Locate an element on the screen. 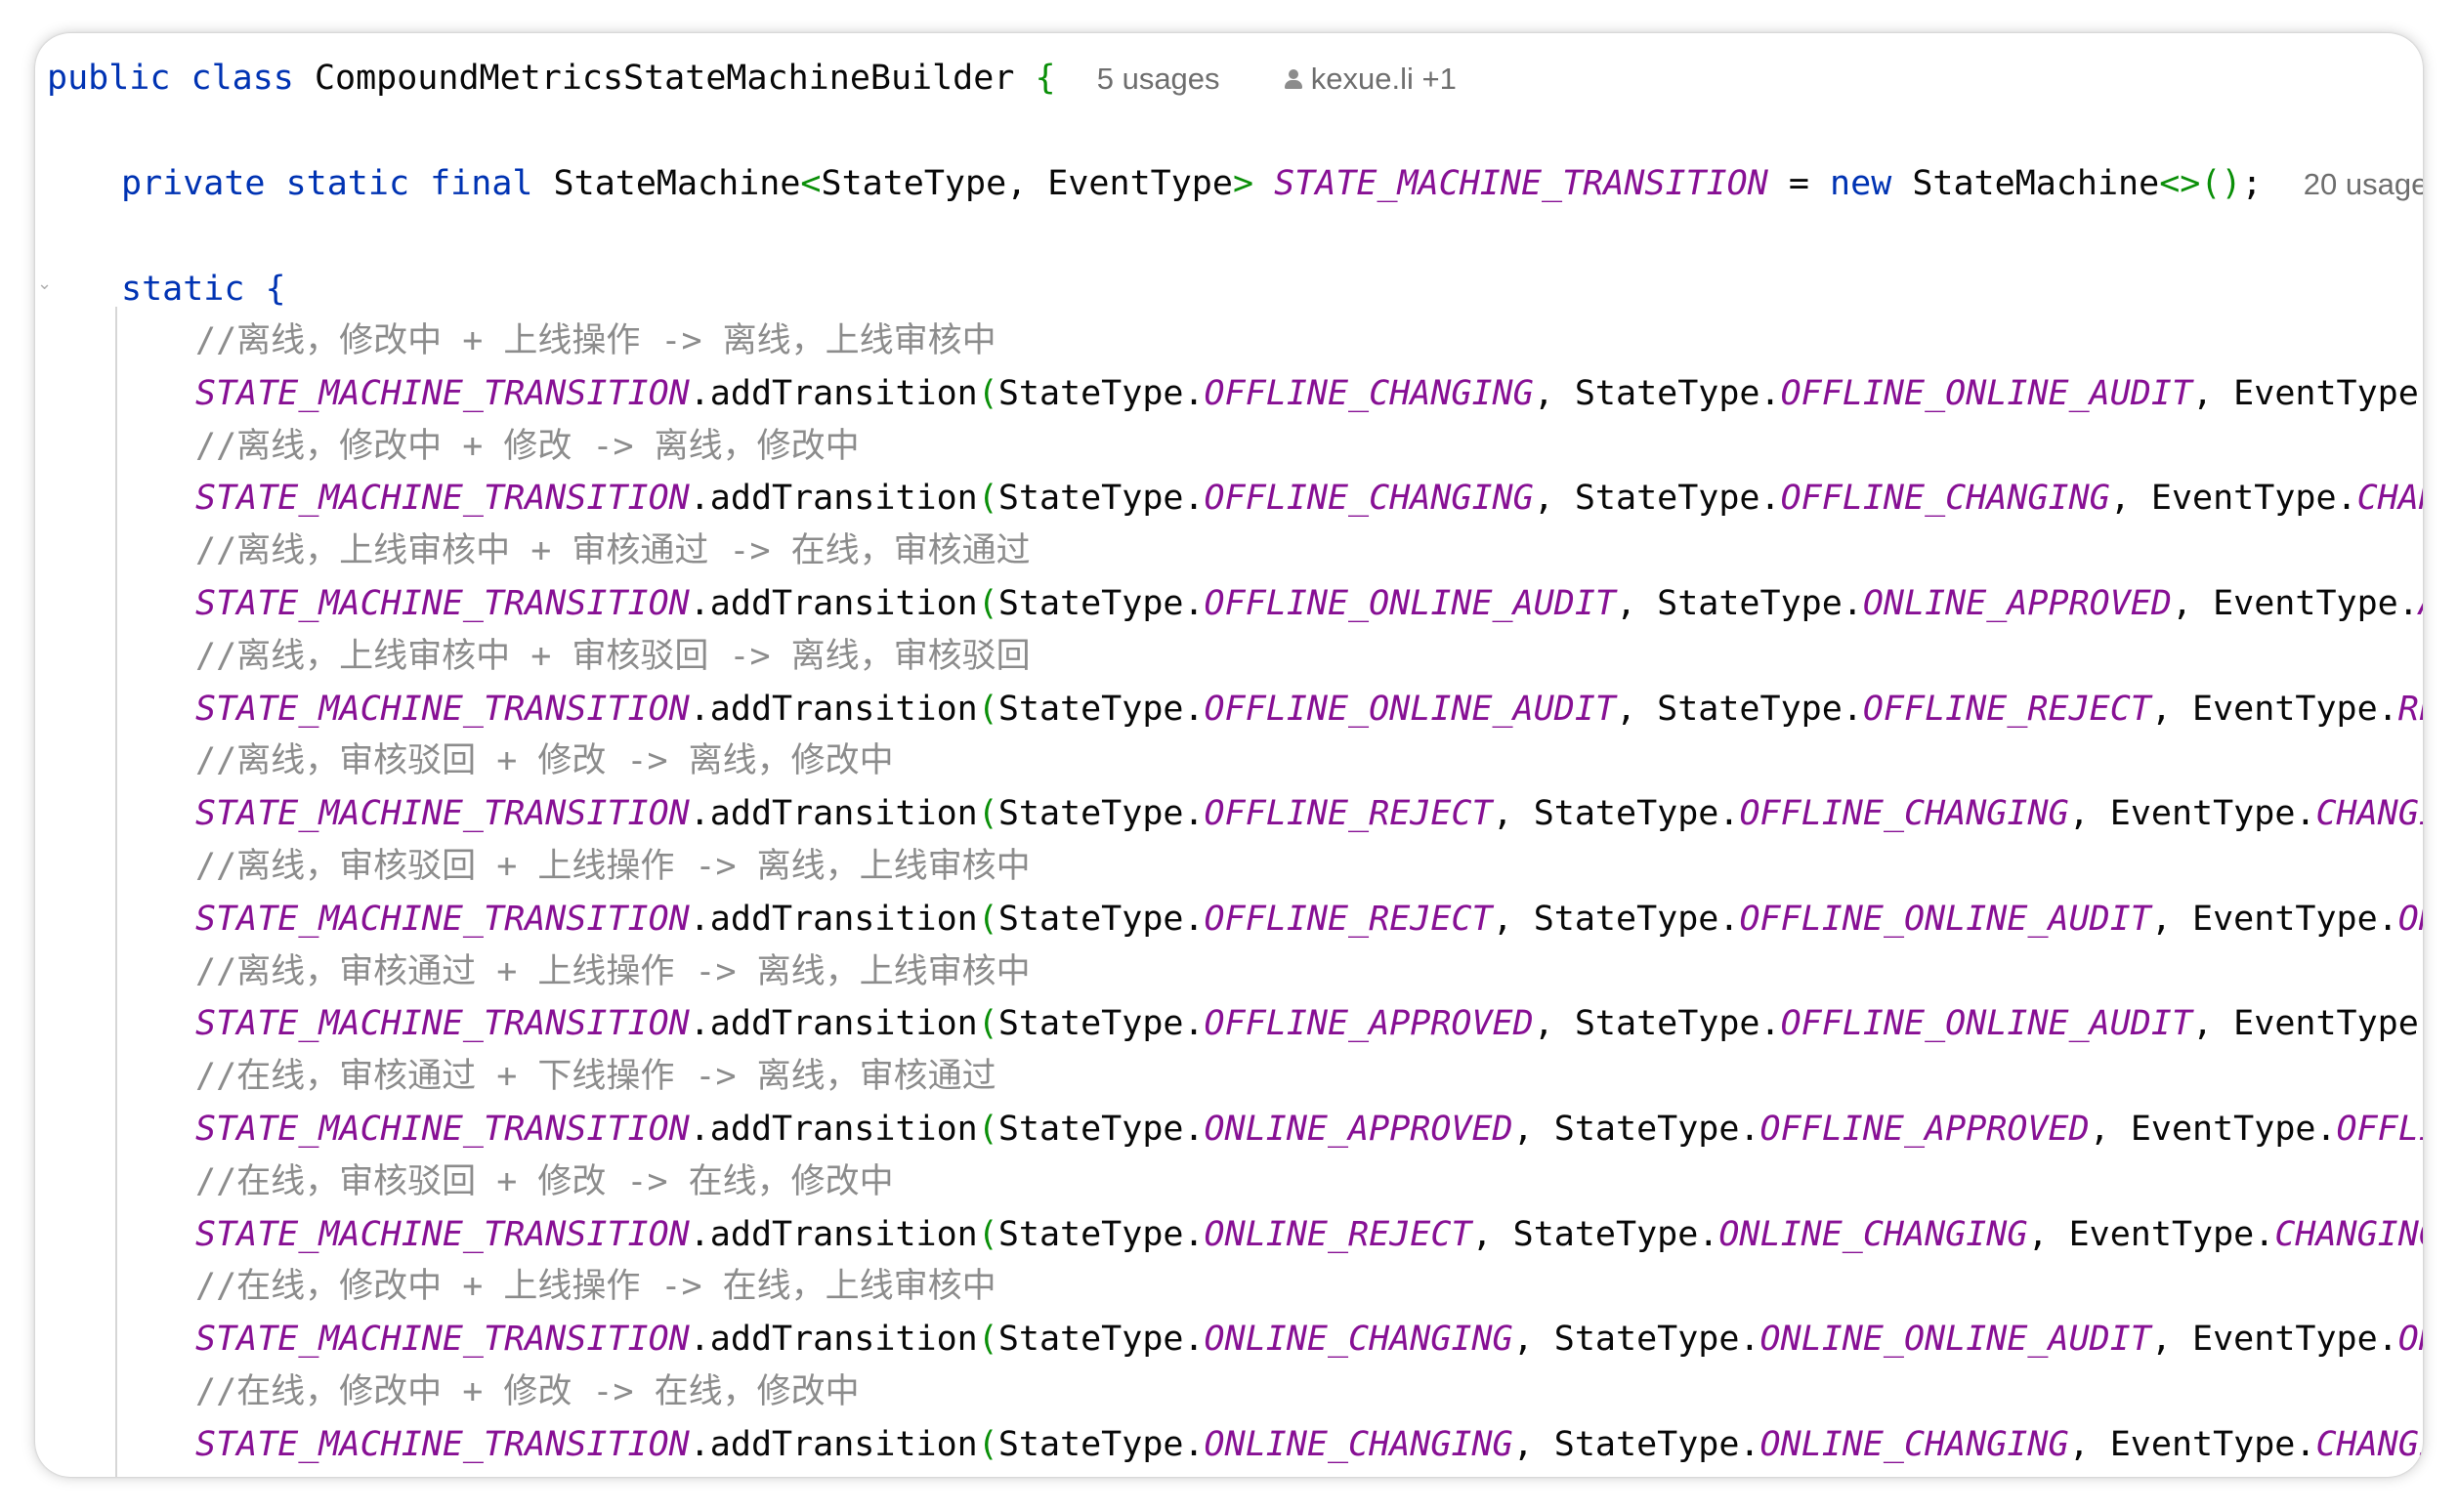  comment-line: //离线，审核驳回 + 上线操作 -> 离线，上线审核中 is located at coordinates (613, 866).